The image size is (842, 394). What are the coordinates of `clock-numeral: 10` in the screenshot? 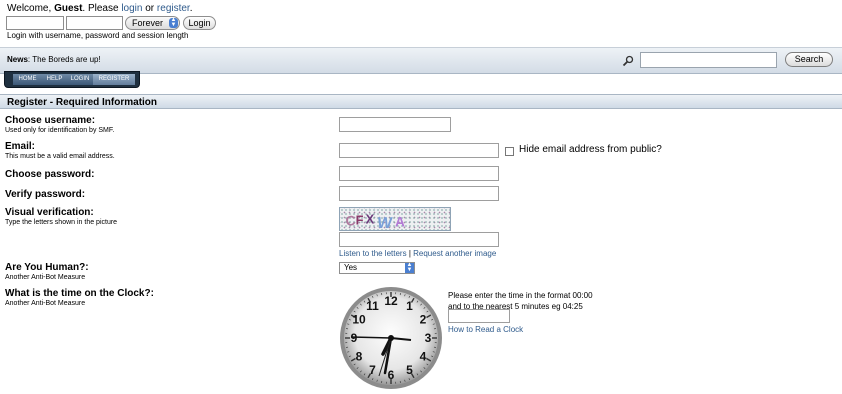 It's located at (359, 320).